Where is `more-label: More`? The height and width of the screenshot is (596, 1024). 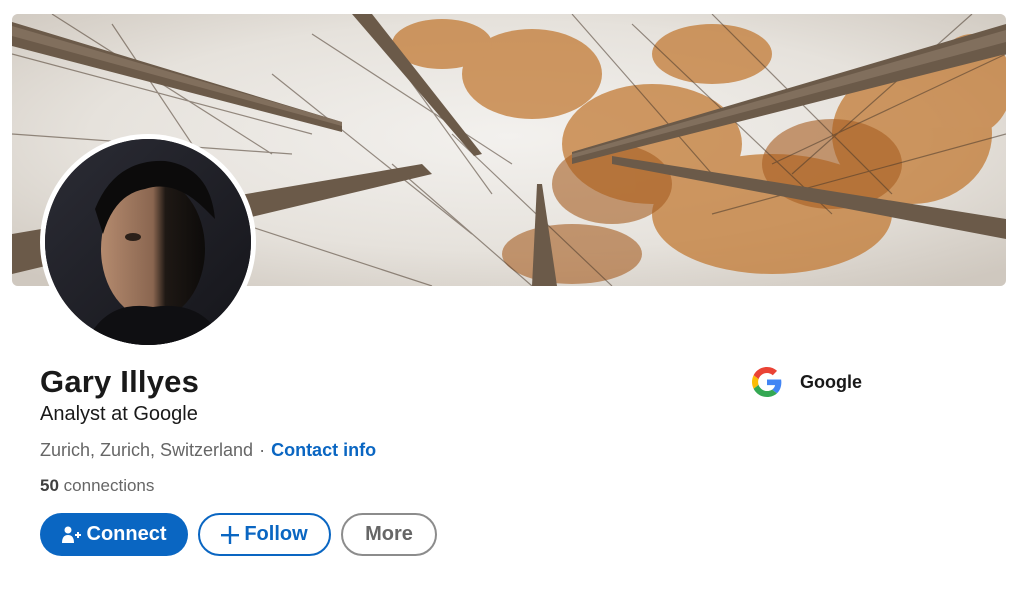
more-label: More is located at coordinates (389, 534).